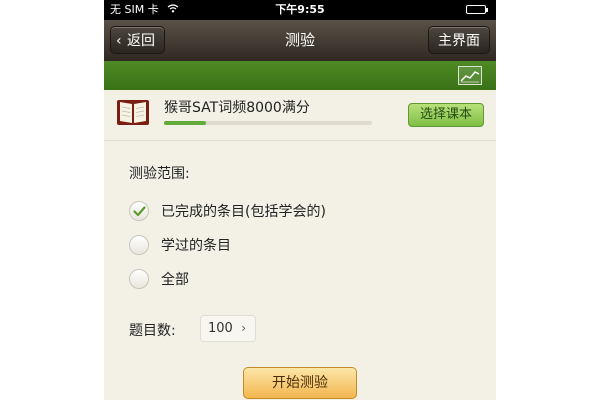  I want to click on start-quiz-button: 开始测验, so click(300, 383).